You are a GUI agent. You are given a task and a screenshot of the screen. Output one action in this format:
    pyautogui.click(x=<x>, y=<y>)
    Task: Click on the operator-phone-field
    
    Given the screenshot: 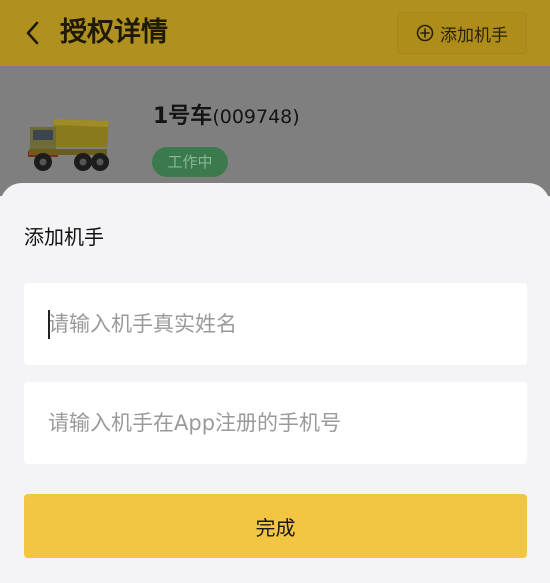 What is the action you would take?
    pyautogui.click(x=275, y=423)
    